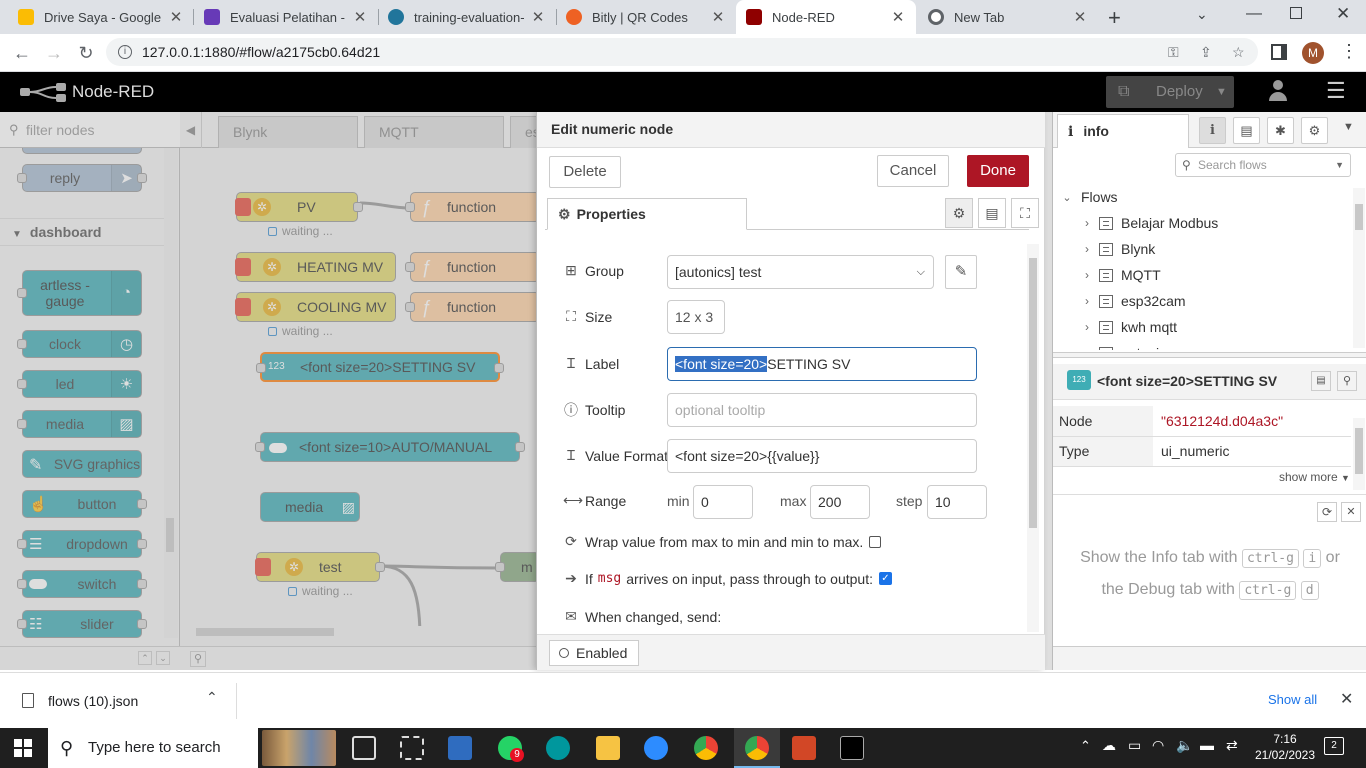  Describe the element at coordinates (299, 207) in the screenshot. I see `flow-node-pv: ✲ PV` at that location.